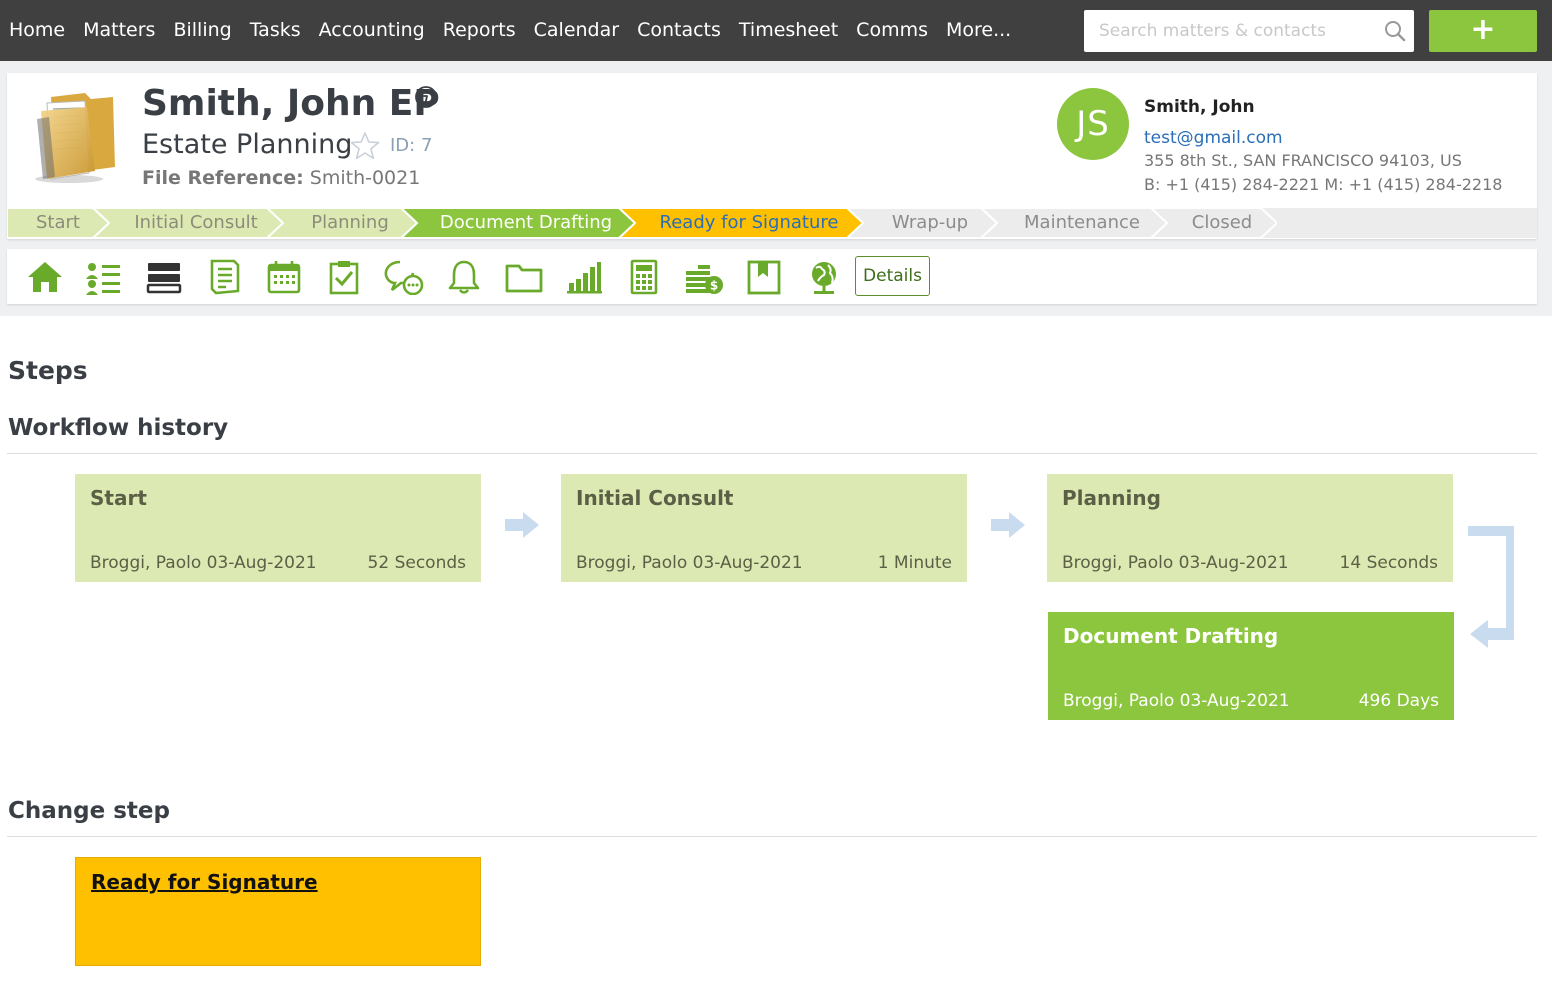 The image size is (1552, 995). What do you see at coordinates (119, 30) in the screenshot?
I see `nav-matters: Matters` at bounding box center [119, 30].